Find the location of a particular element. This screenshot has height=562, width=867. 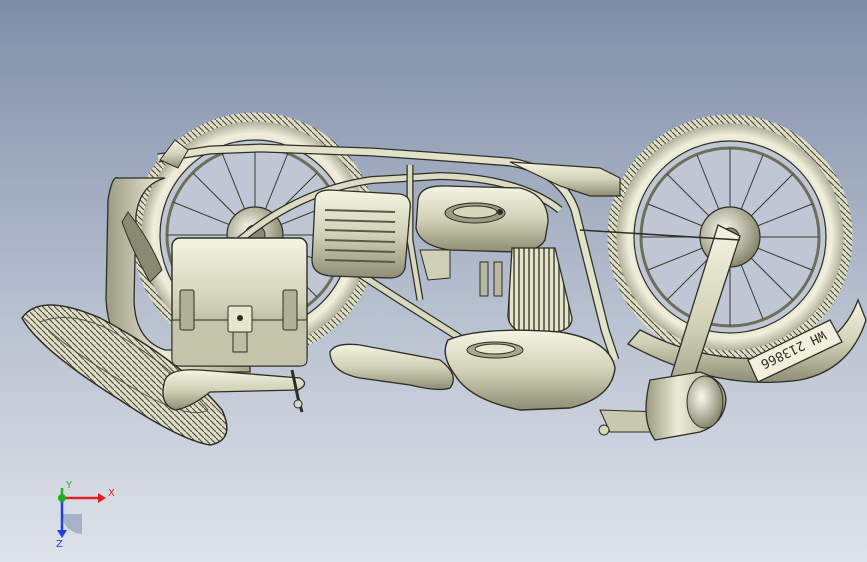

y-axis-label: Y is located at coordinates (69, 485).